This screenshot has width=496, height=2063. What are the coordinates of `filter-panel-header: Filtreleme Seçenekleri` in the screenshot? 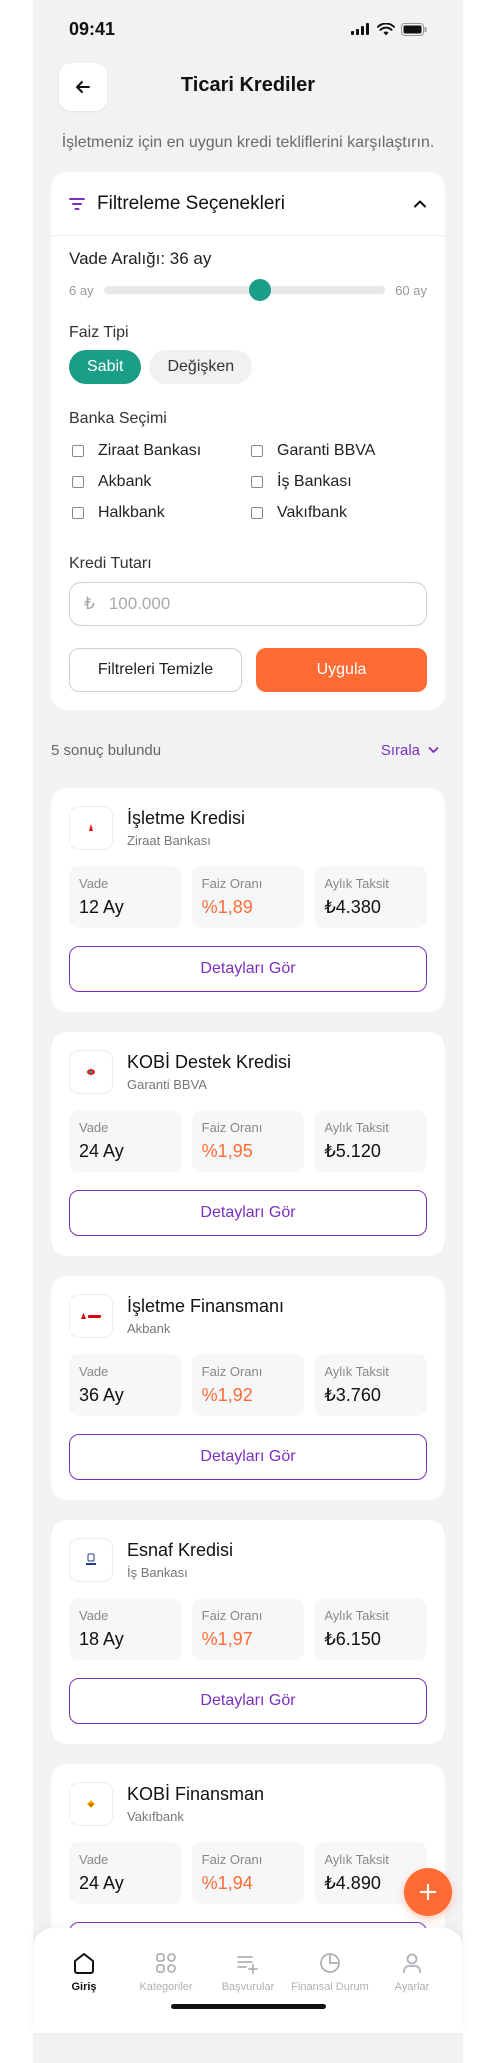 It's located at (248, 204).